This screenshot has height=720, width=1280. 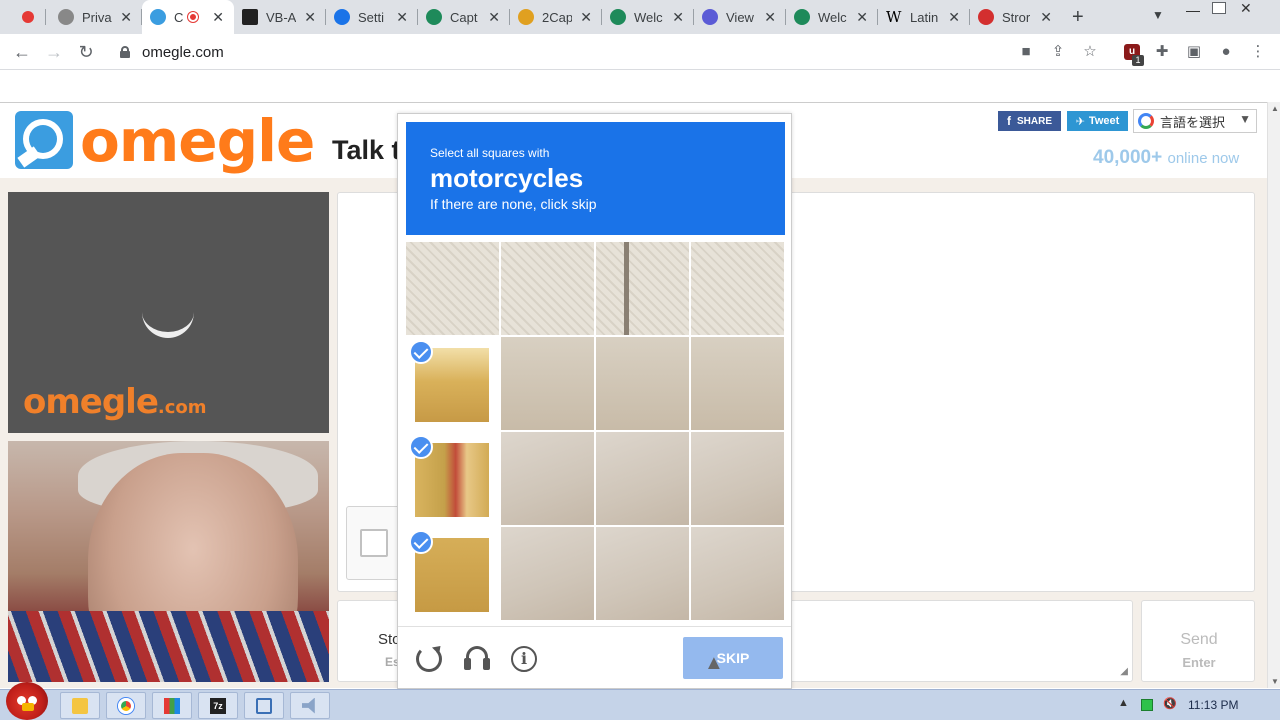 What do you see at coordinates (1016, 17) in the screenshot?
I see `tab-stror: Stror ✕` at bounding box center [1016, 17].